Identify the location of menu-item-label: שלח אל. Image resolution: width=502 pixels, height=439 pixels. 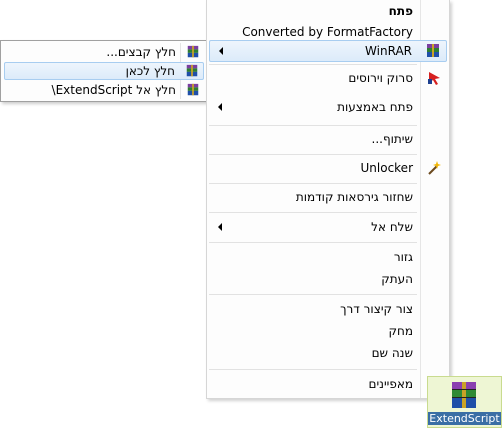
(392, 227).